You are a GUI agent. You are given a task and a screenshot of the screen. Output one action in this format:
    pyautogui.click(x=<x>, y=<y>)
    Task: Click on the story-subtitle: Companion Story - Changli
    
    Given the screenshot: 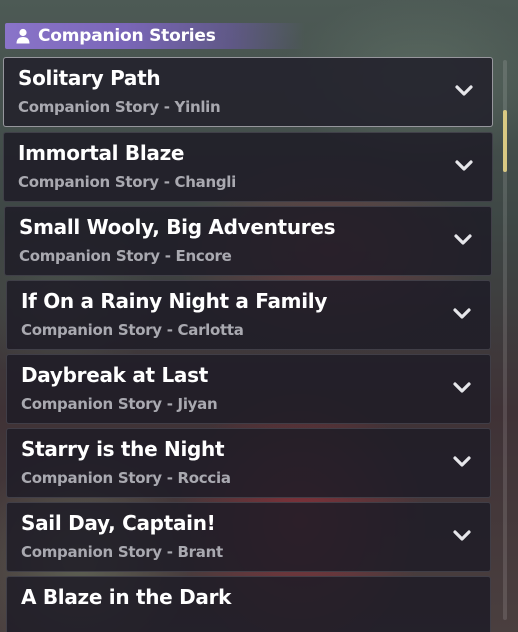 What is the action you would take?
    pyautogui.click(x=127, y=182)
    